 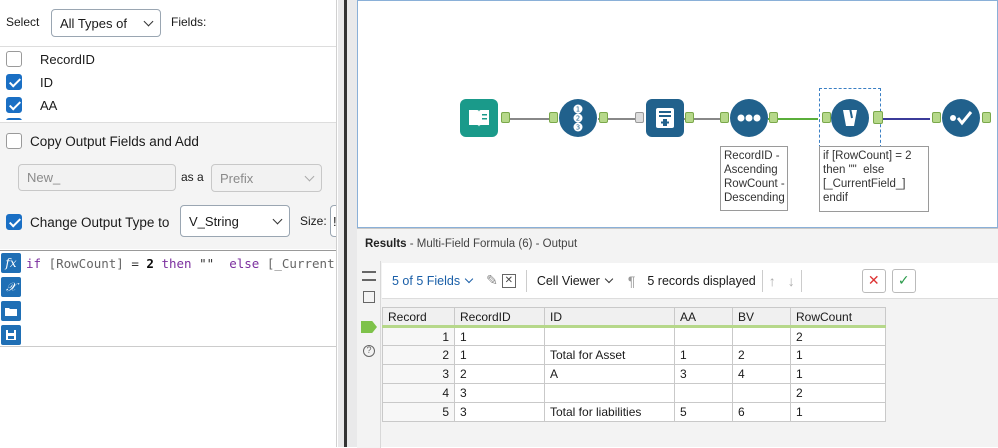 What do you see at coordinates (11, 311) in the screenshot?
I see `open-folder-icon` at bounding box center [11, 311].